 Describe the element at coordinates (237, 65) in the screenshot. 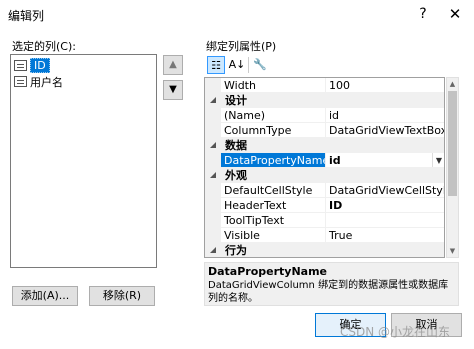

I see `alphabetical-sort-icon: A↓` at that location.